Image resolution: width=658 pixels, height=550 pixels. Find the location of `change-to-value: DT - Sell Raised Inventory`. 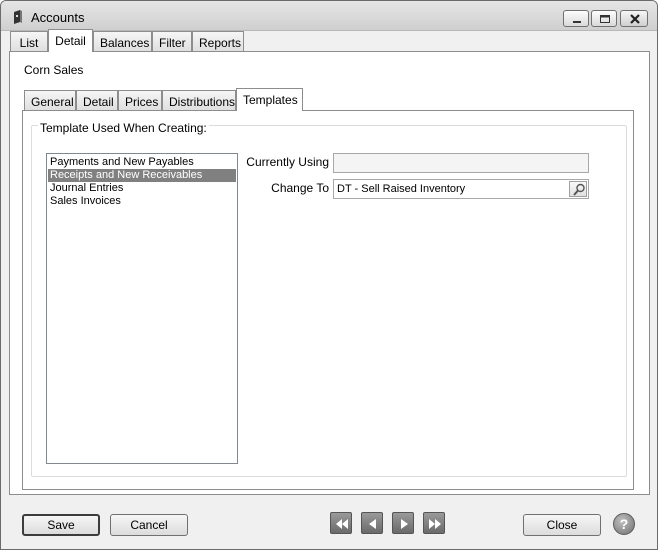

change-to-value: DT - Sell Raised Inventory is located at coordinates (401, 189).